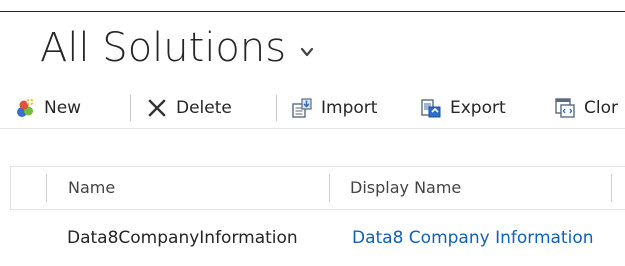 Image resolution: width=625 pixels, height=266 pixels. I want to click on delete-button-label: Delete, so click(204, 108).